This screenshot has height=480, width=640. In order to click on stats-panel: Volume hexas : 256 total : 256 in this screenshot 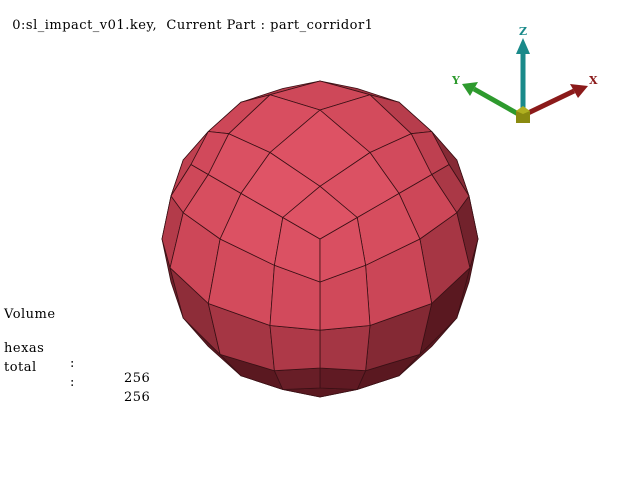, I will do `click(77, 356)`.